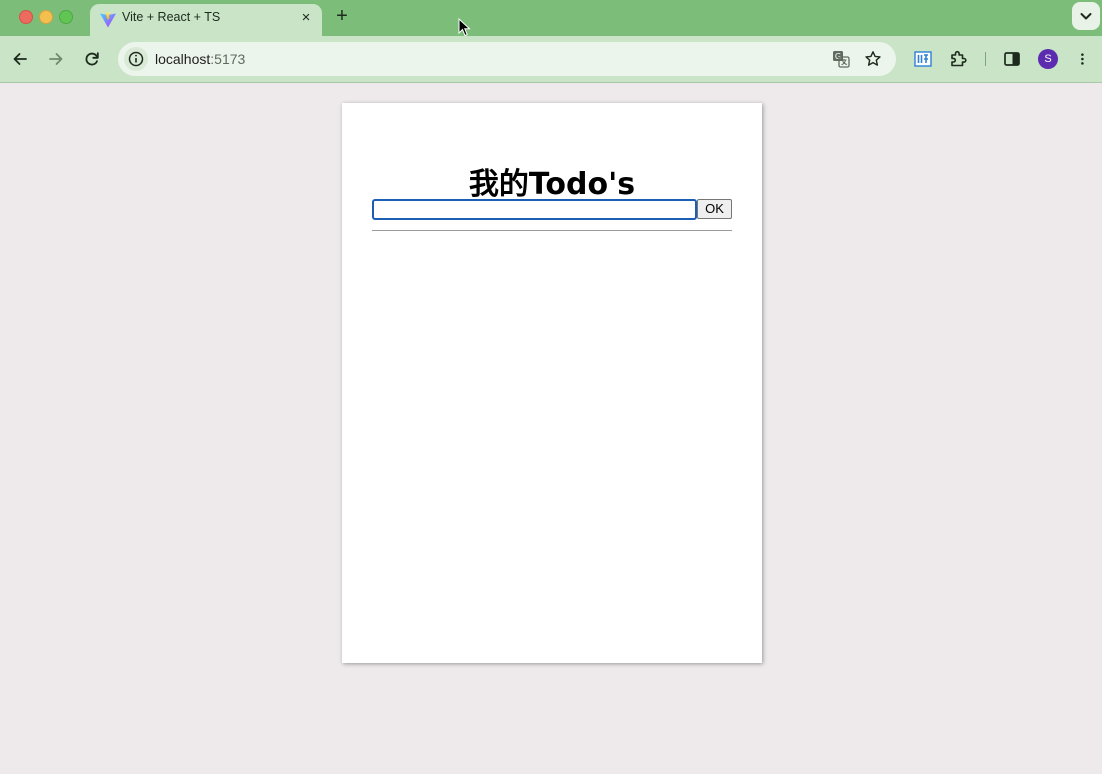  I want to click on address-bar: localhost:5173 G, so click(507, 59).